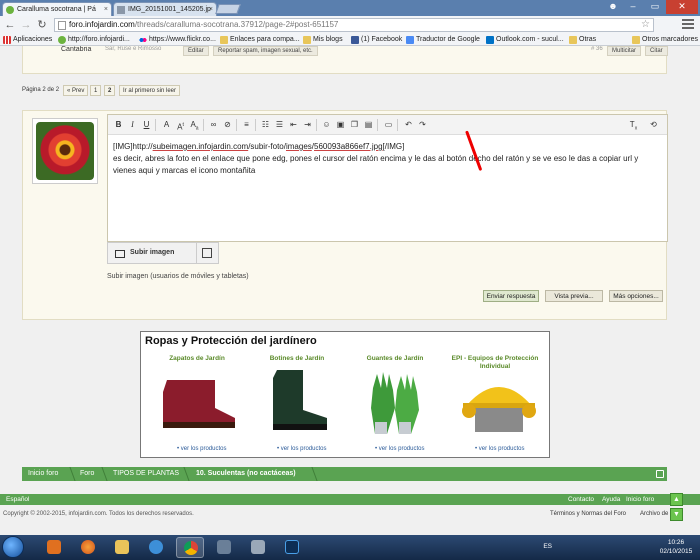 Image resolution: width=700 pixels, height=560 pixels. I want to click on new-tab-button, so click(228, 9).